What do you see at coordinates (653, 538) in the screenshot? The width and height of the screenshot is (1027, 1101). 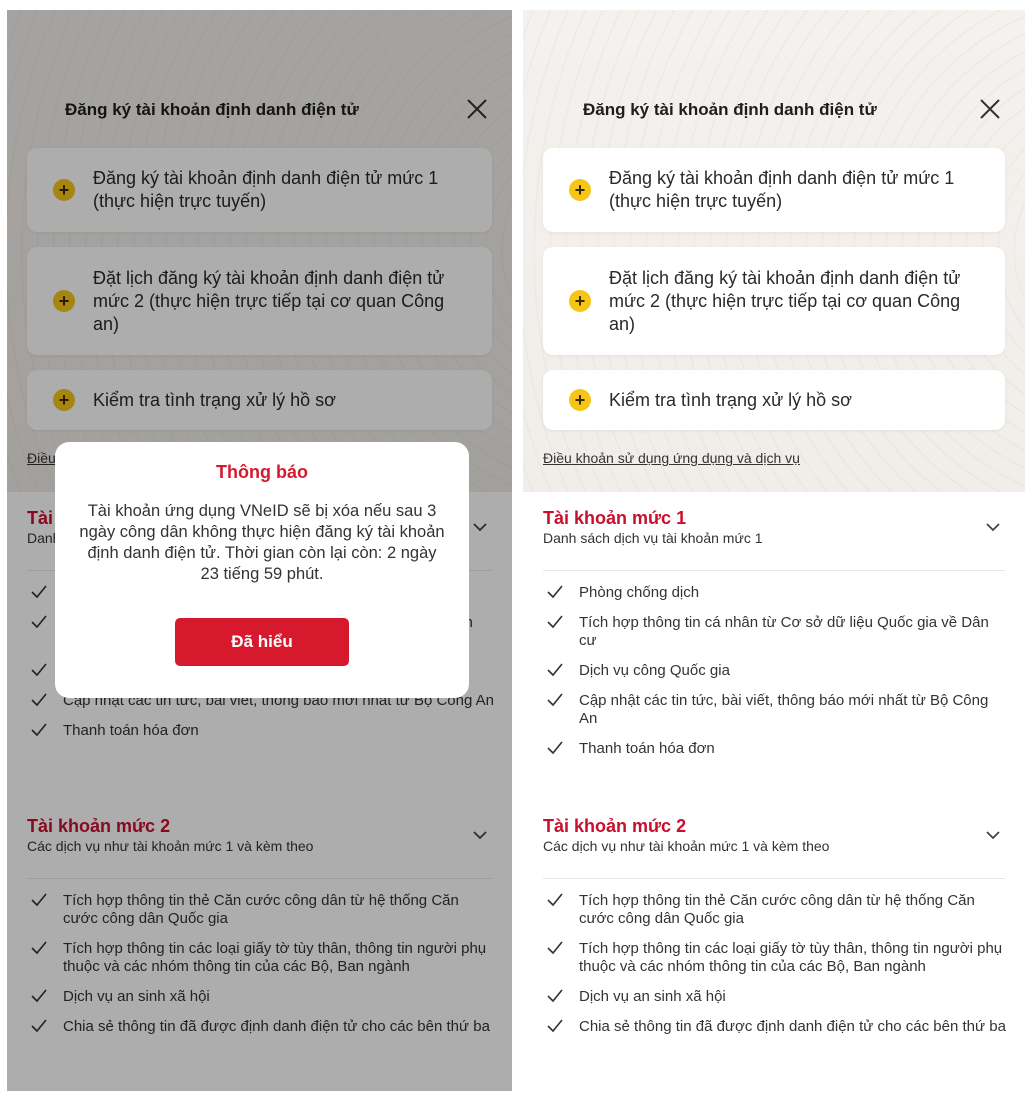 I see `section-subtitle: Danh sách dịch vụ tài khoản mức 1` at bounding box center [653, 538].